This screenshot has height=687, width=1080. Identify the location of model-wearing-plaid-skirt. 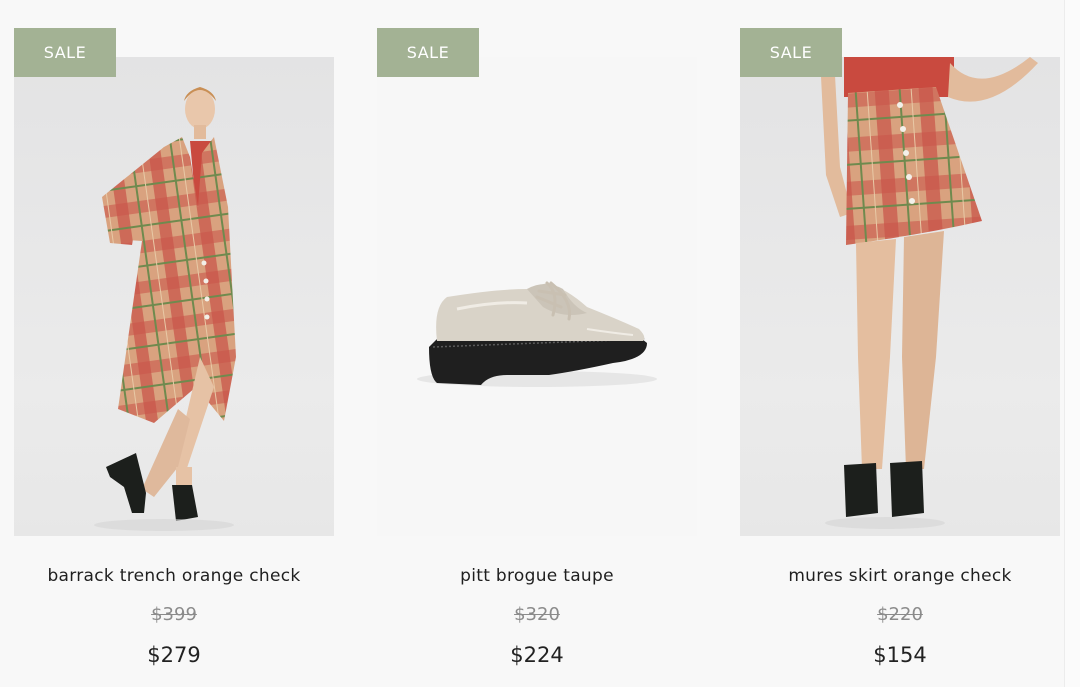
(929, 293).